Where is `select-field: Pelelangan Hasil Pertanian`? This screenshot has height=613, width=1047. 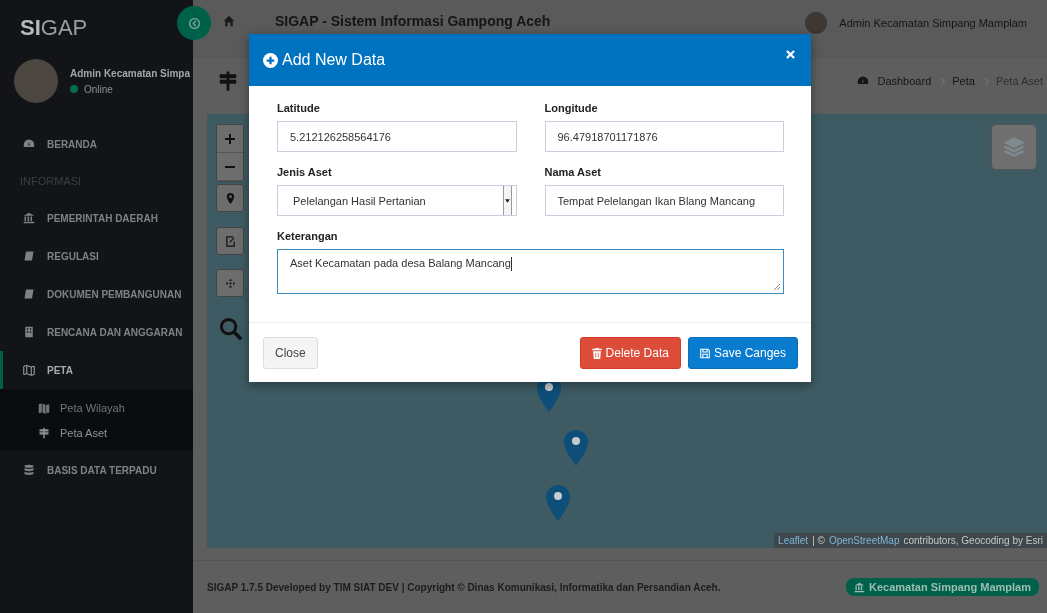
select-field: Pelelangan Hasil Pertanian is located at coordinates (397, 200).